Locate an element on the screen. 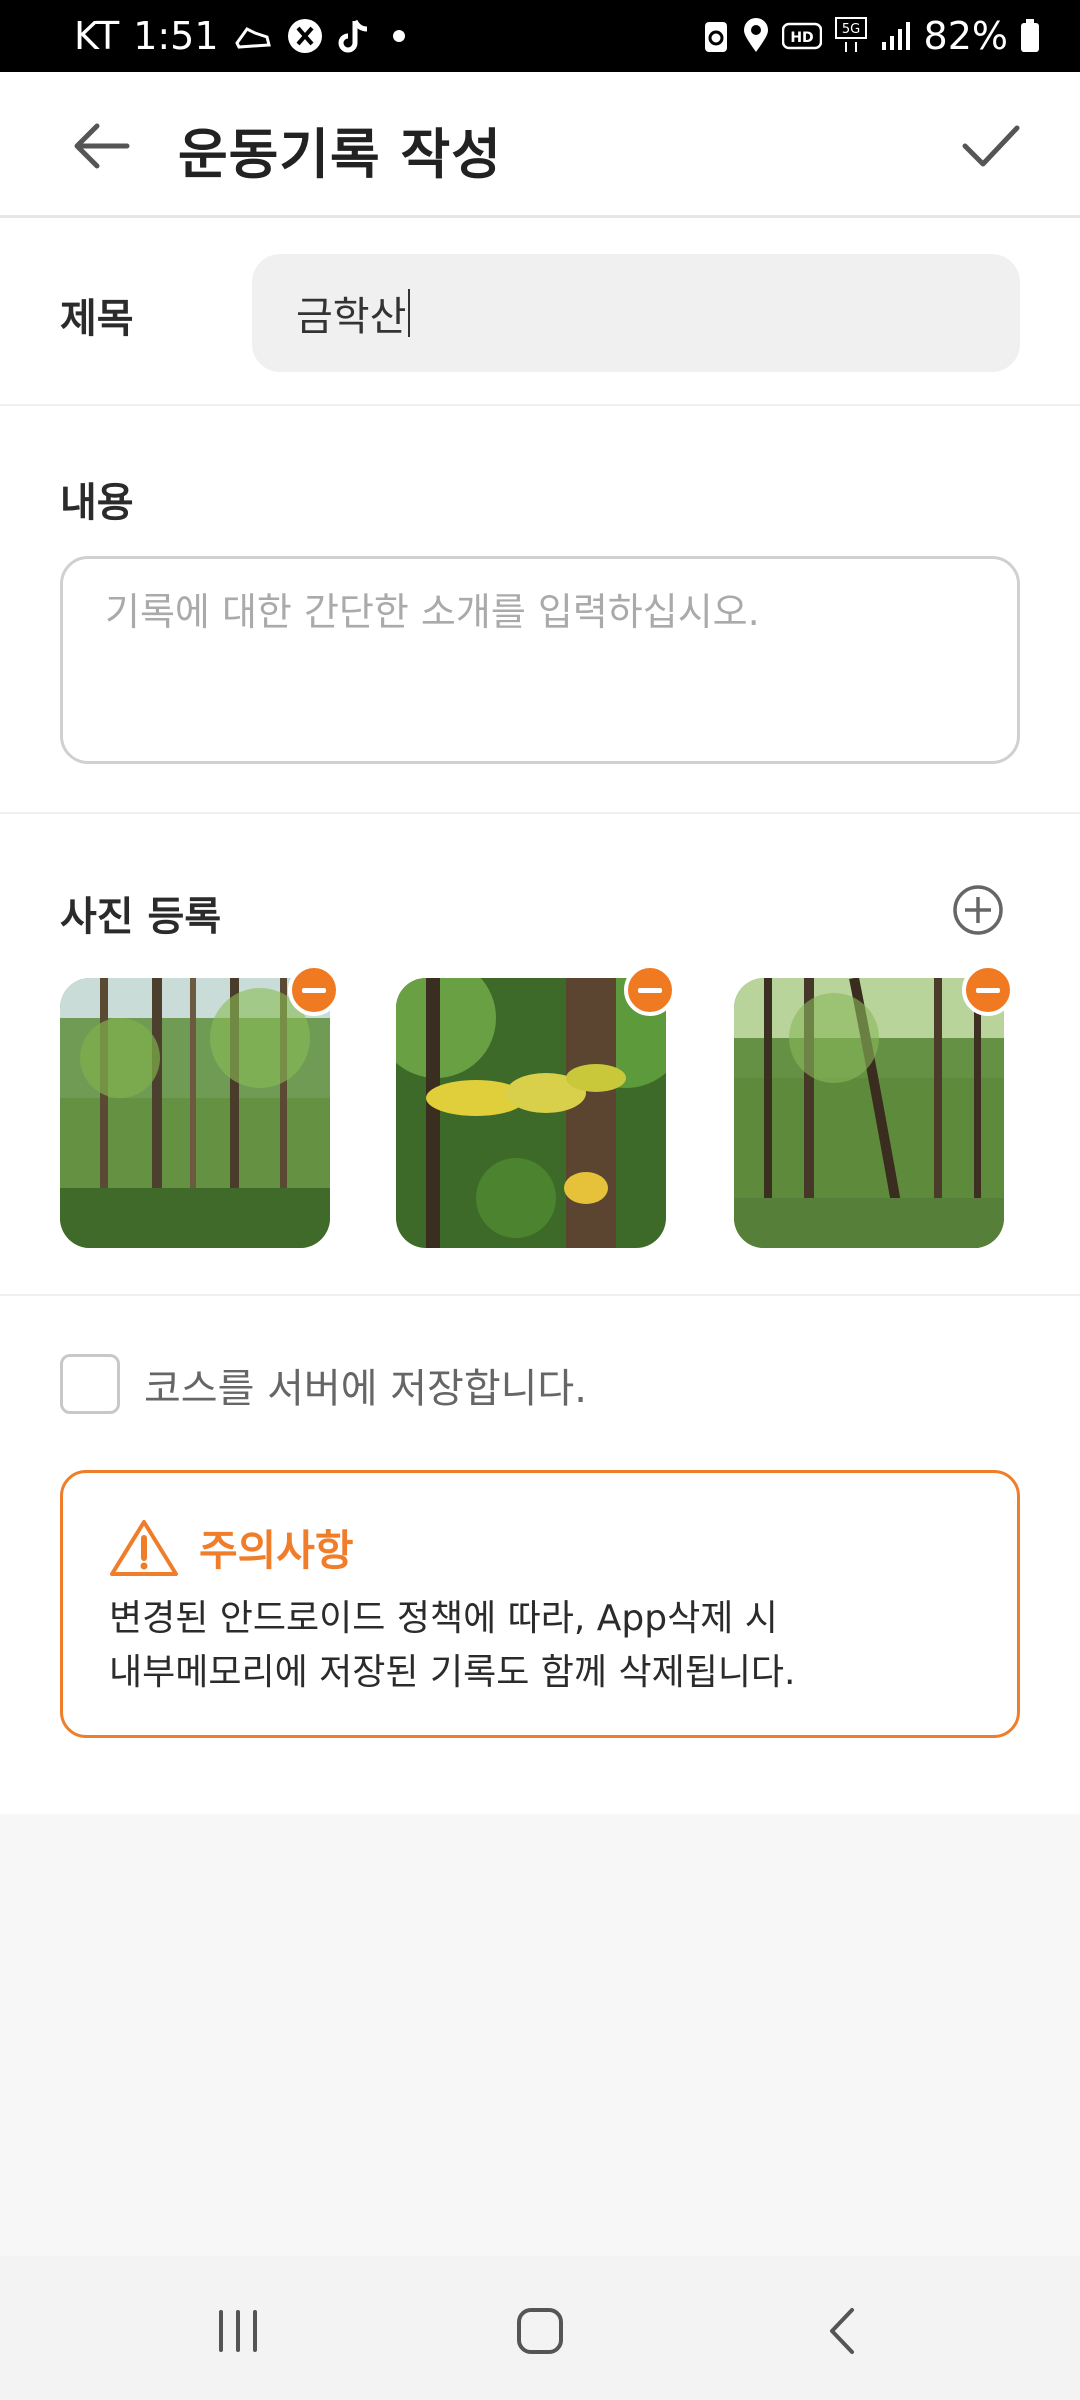  title-input: 금학산 is located at coordinates (636, 313).